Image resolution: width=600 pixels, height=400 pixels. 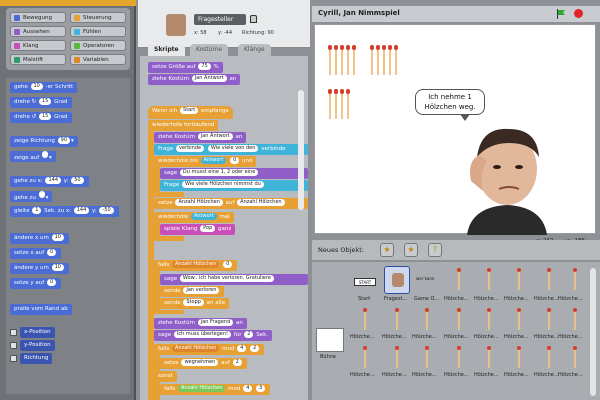 I want to click on block-say-for: sage Ich muss überlegen! für 2 Sek., so click(x=213, y=335).